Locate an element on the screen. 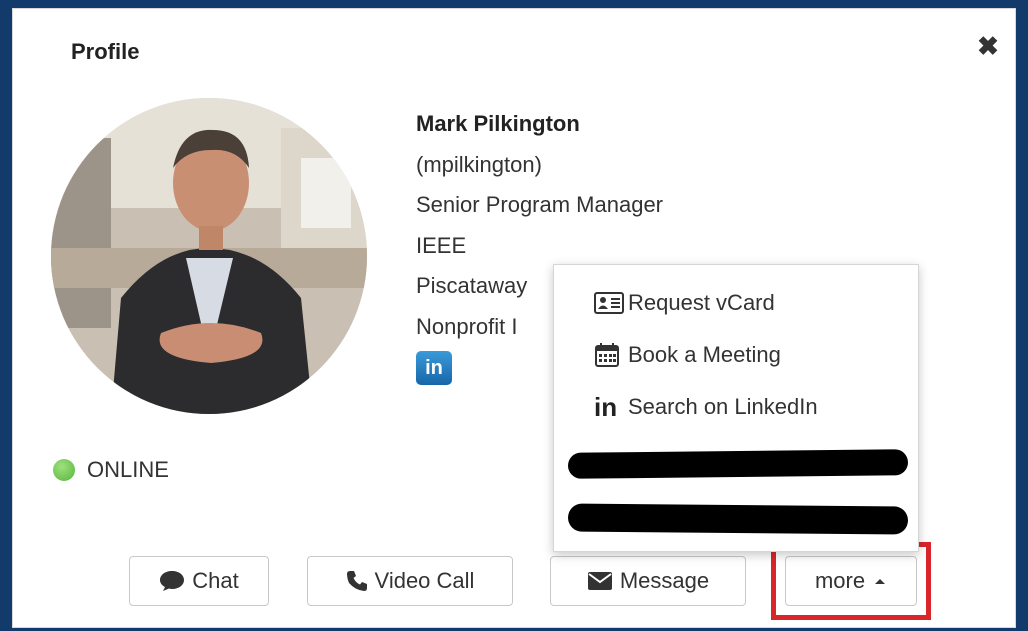 The height and width of the screenshot is (631, 1028). menu-item-label: Search on LinkedIn is located at coordinates (723, 406).